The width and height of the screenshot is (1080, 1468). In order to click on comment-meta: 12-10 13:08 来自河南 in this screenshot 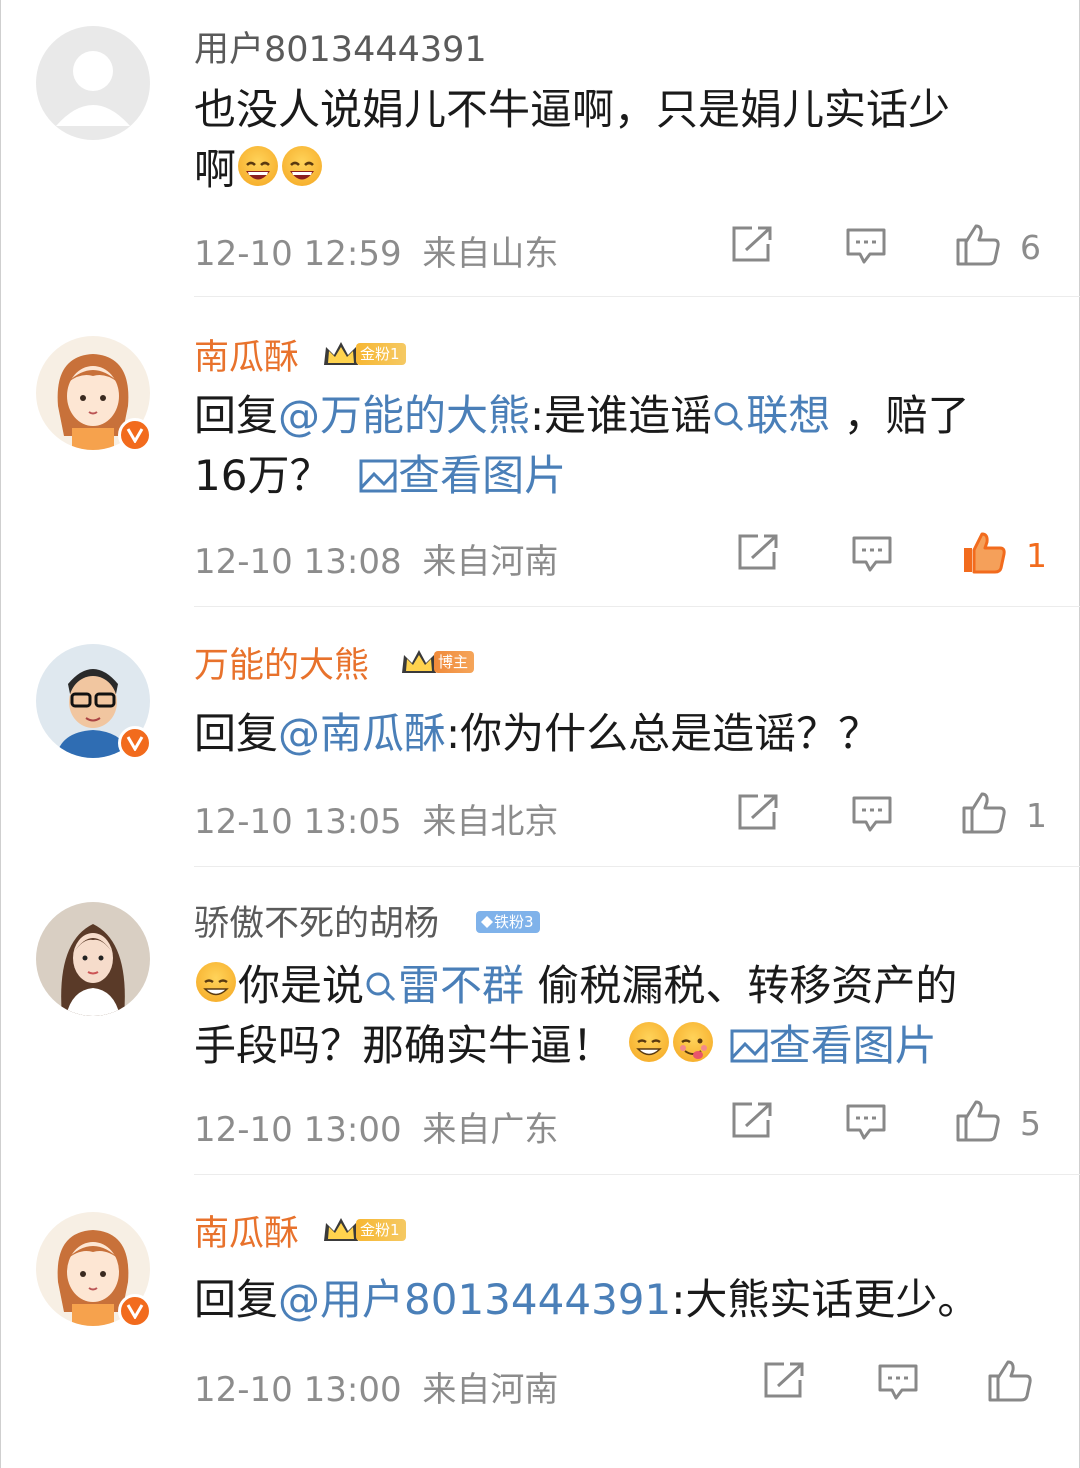, I will do `click(376, 558)`.